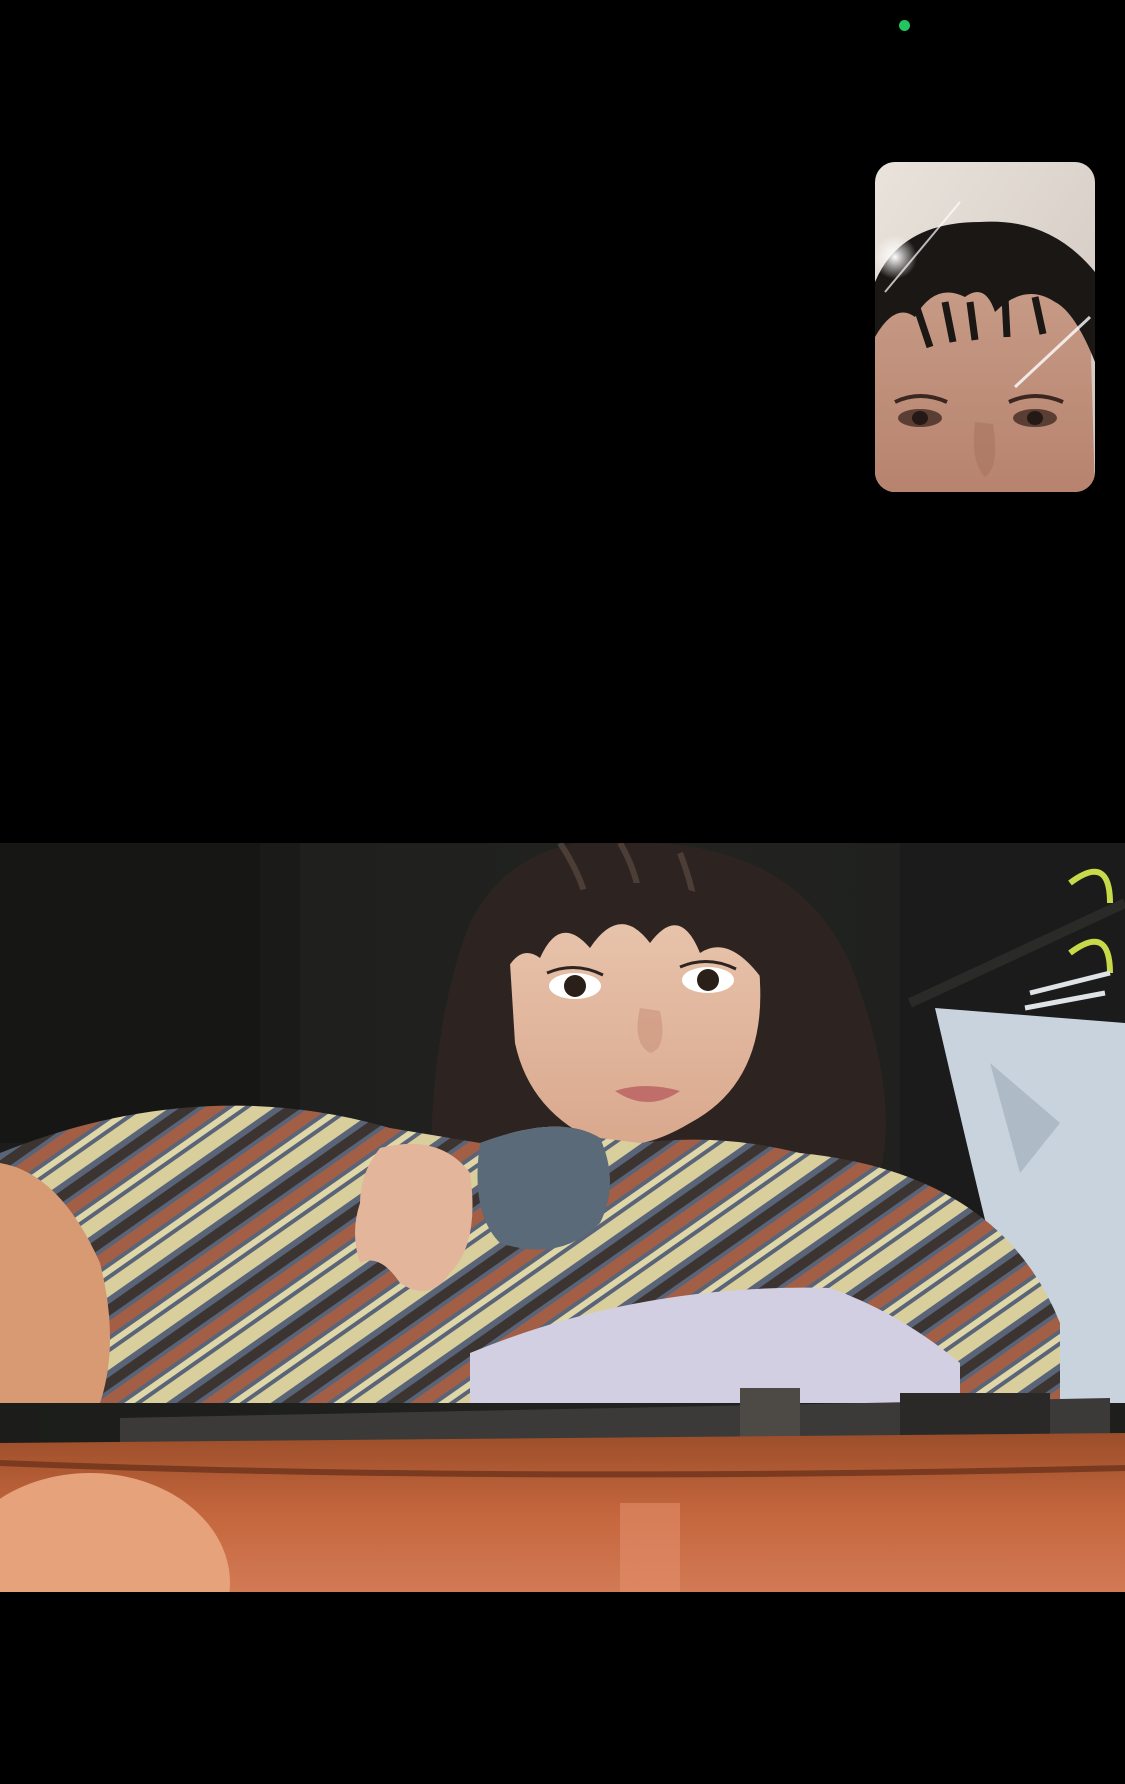 The width and height of the screenshot is (1125, 1784). I want to click on self-view-preview, so click(985, 327).